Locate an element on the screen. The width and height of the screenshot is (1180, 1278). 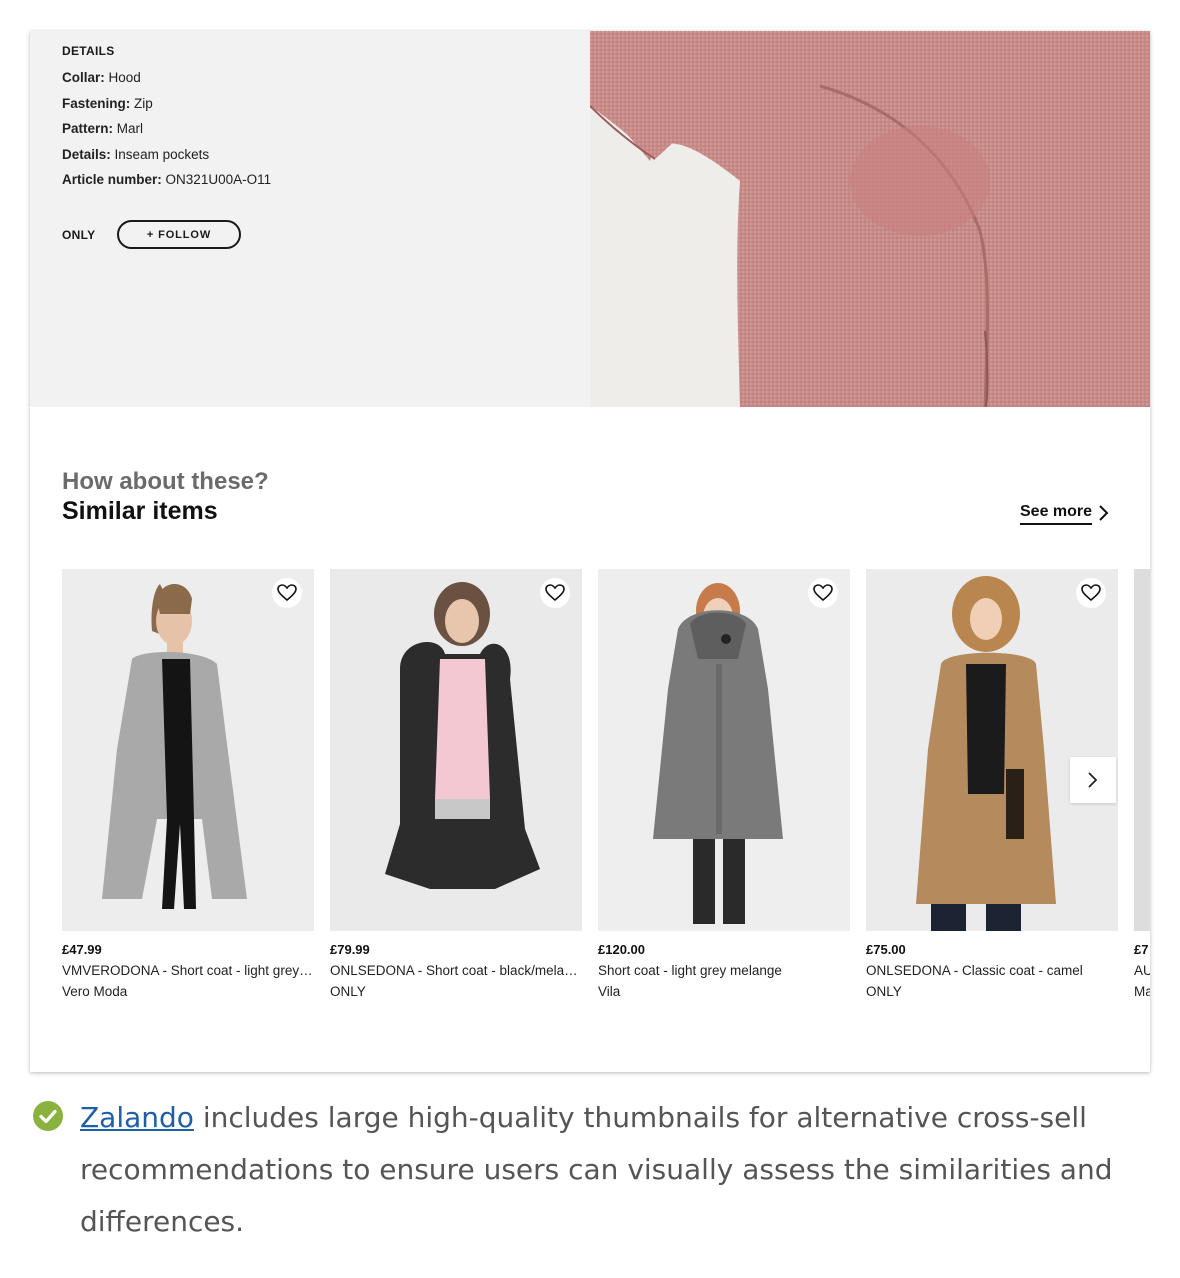
detail-value: Hood is located at coordinates (124, 77).